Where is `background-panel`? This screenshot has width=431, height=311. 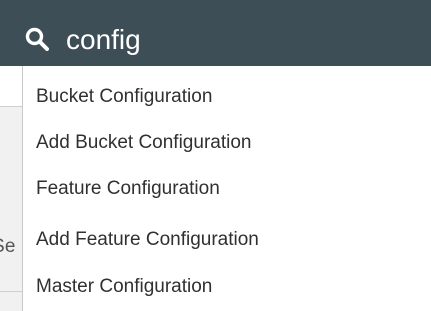 background-panel is located at coordinates (11, 208).